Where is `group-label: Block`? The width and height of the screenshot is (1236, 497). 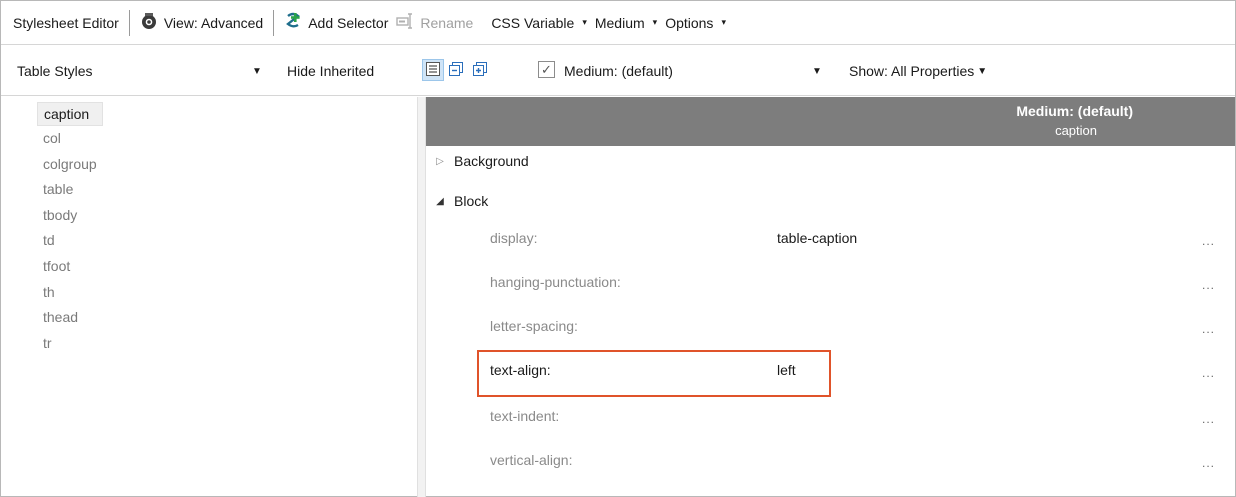
group-label: Block is located at coordinates (471, 201).